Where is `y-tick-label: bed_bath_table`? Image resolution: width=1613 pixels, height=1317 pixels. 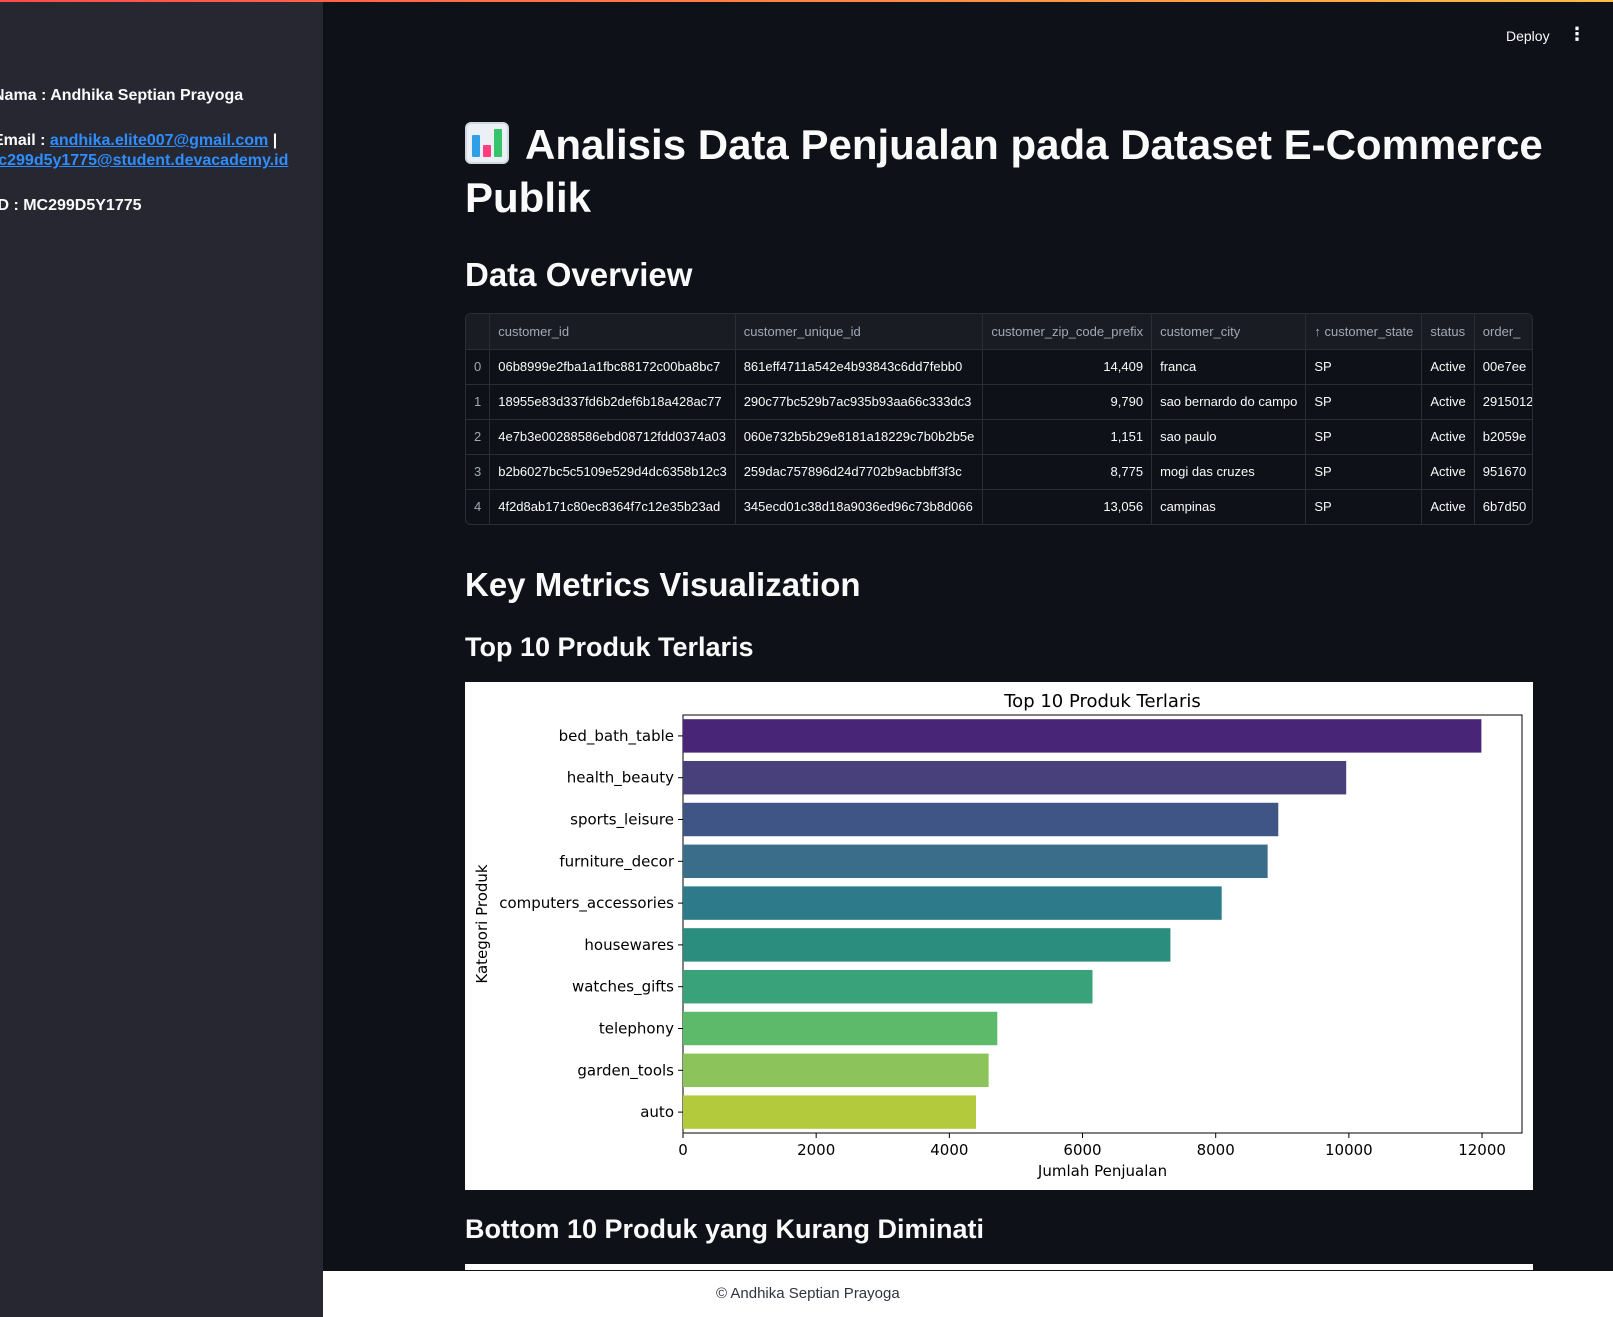
y-tick-label: bed_bath_table is located at coordinates (616, 736).